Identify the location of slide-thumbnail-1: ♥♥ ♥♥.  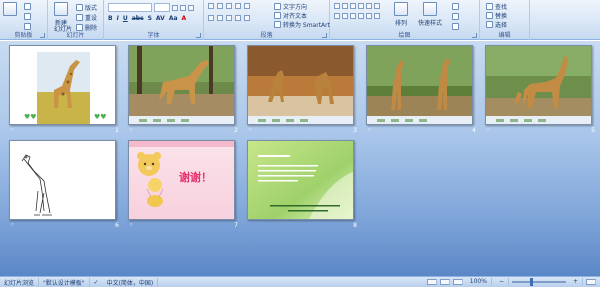
(62, 85).